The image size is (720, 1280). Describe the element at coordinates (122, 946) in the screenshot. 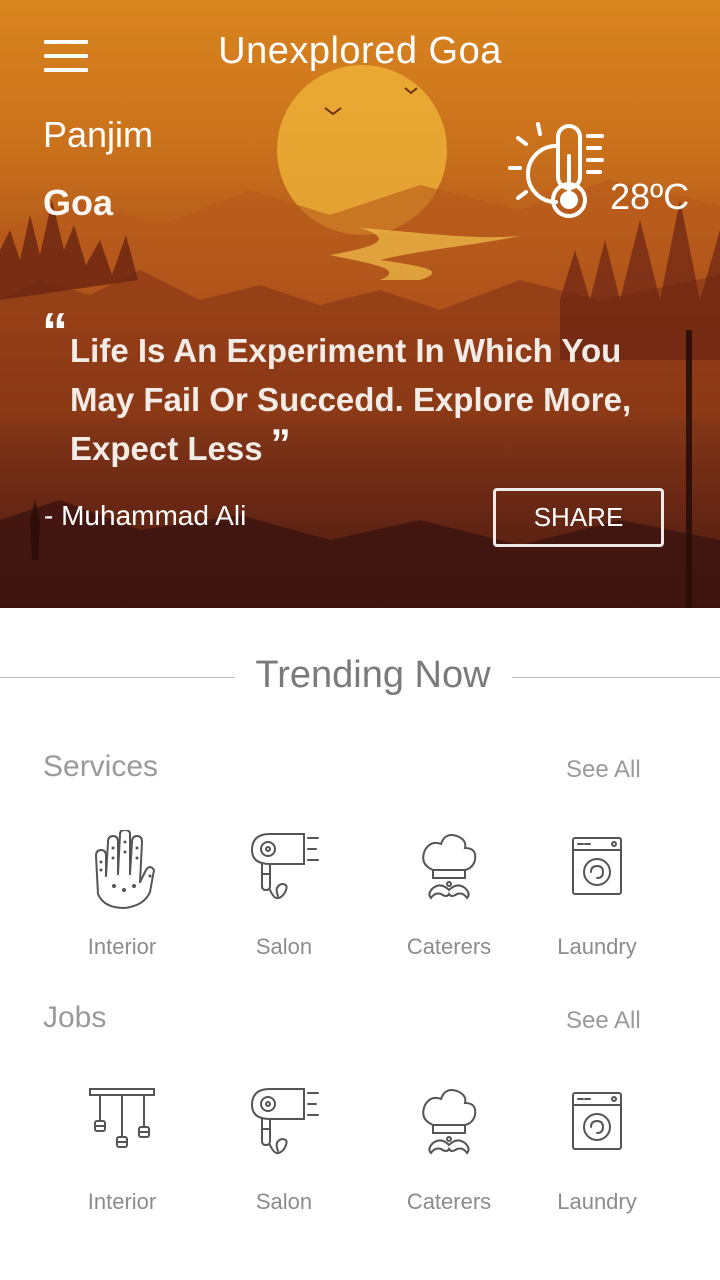

I see `service-label: Interior` at that location.